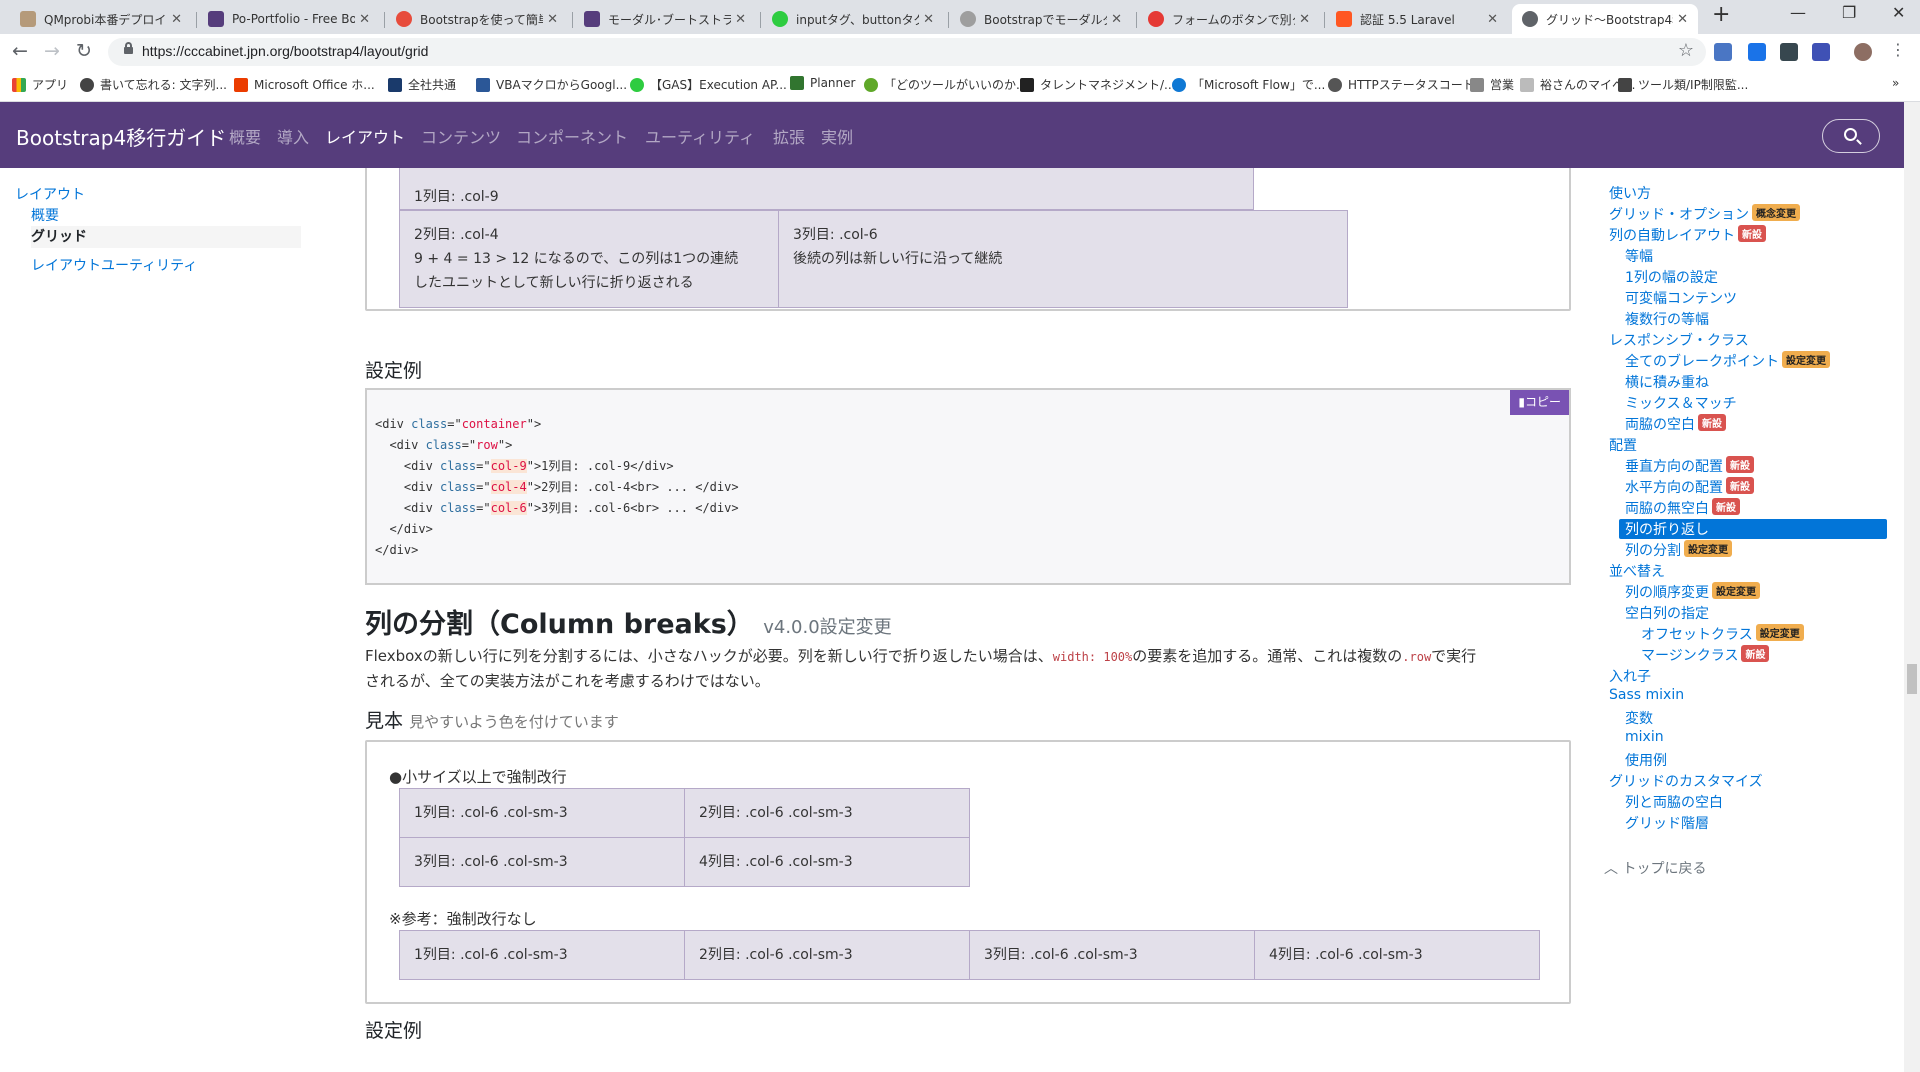 This screenshot has width=1920, height=1072. I want to click on toc-item: 両脇の無空白 新設, so click(1682, 508).